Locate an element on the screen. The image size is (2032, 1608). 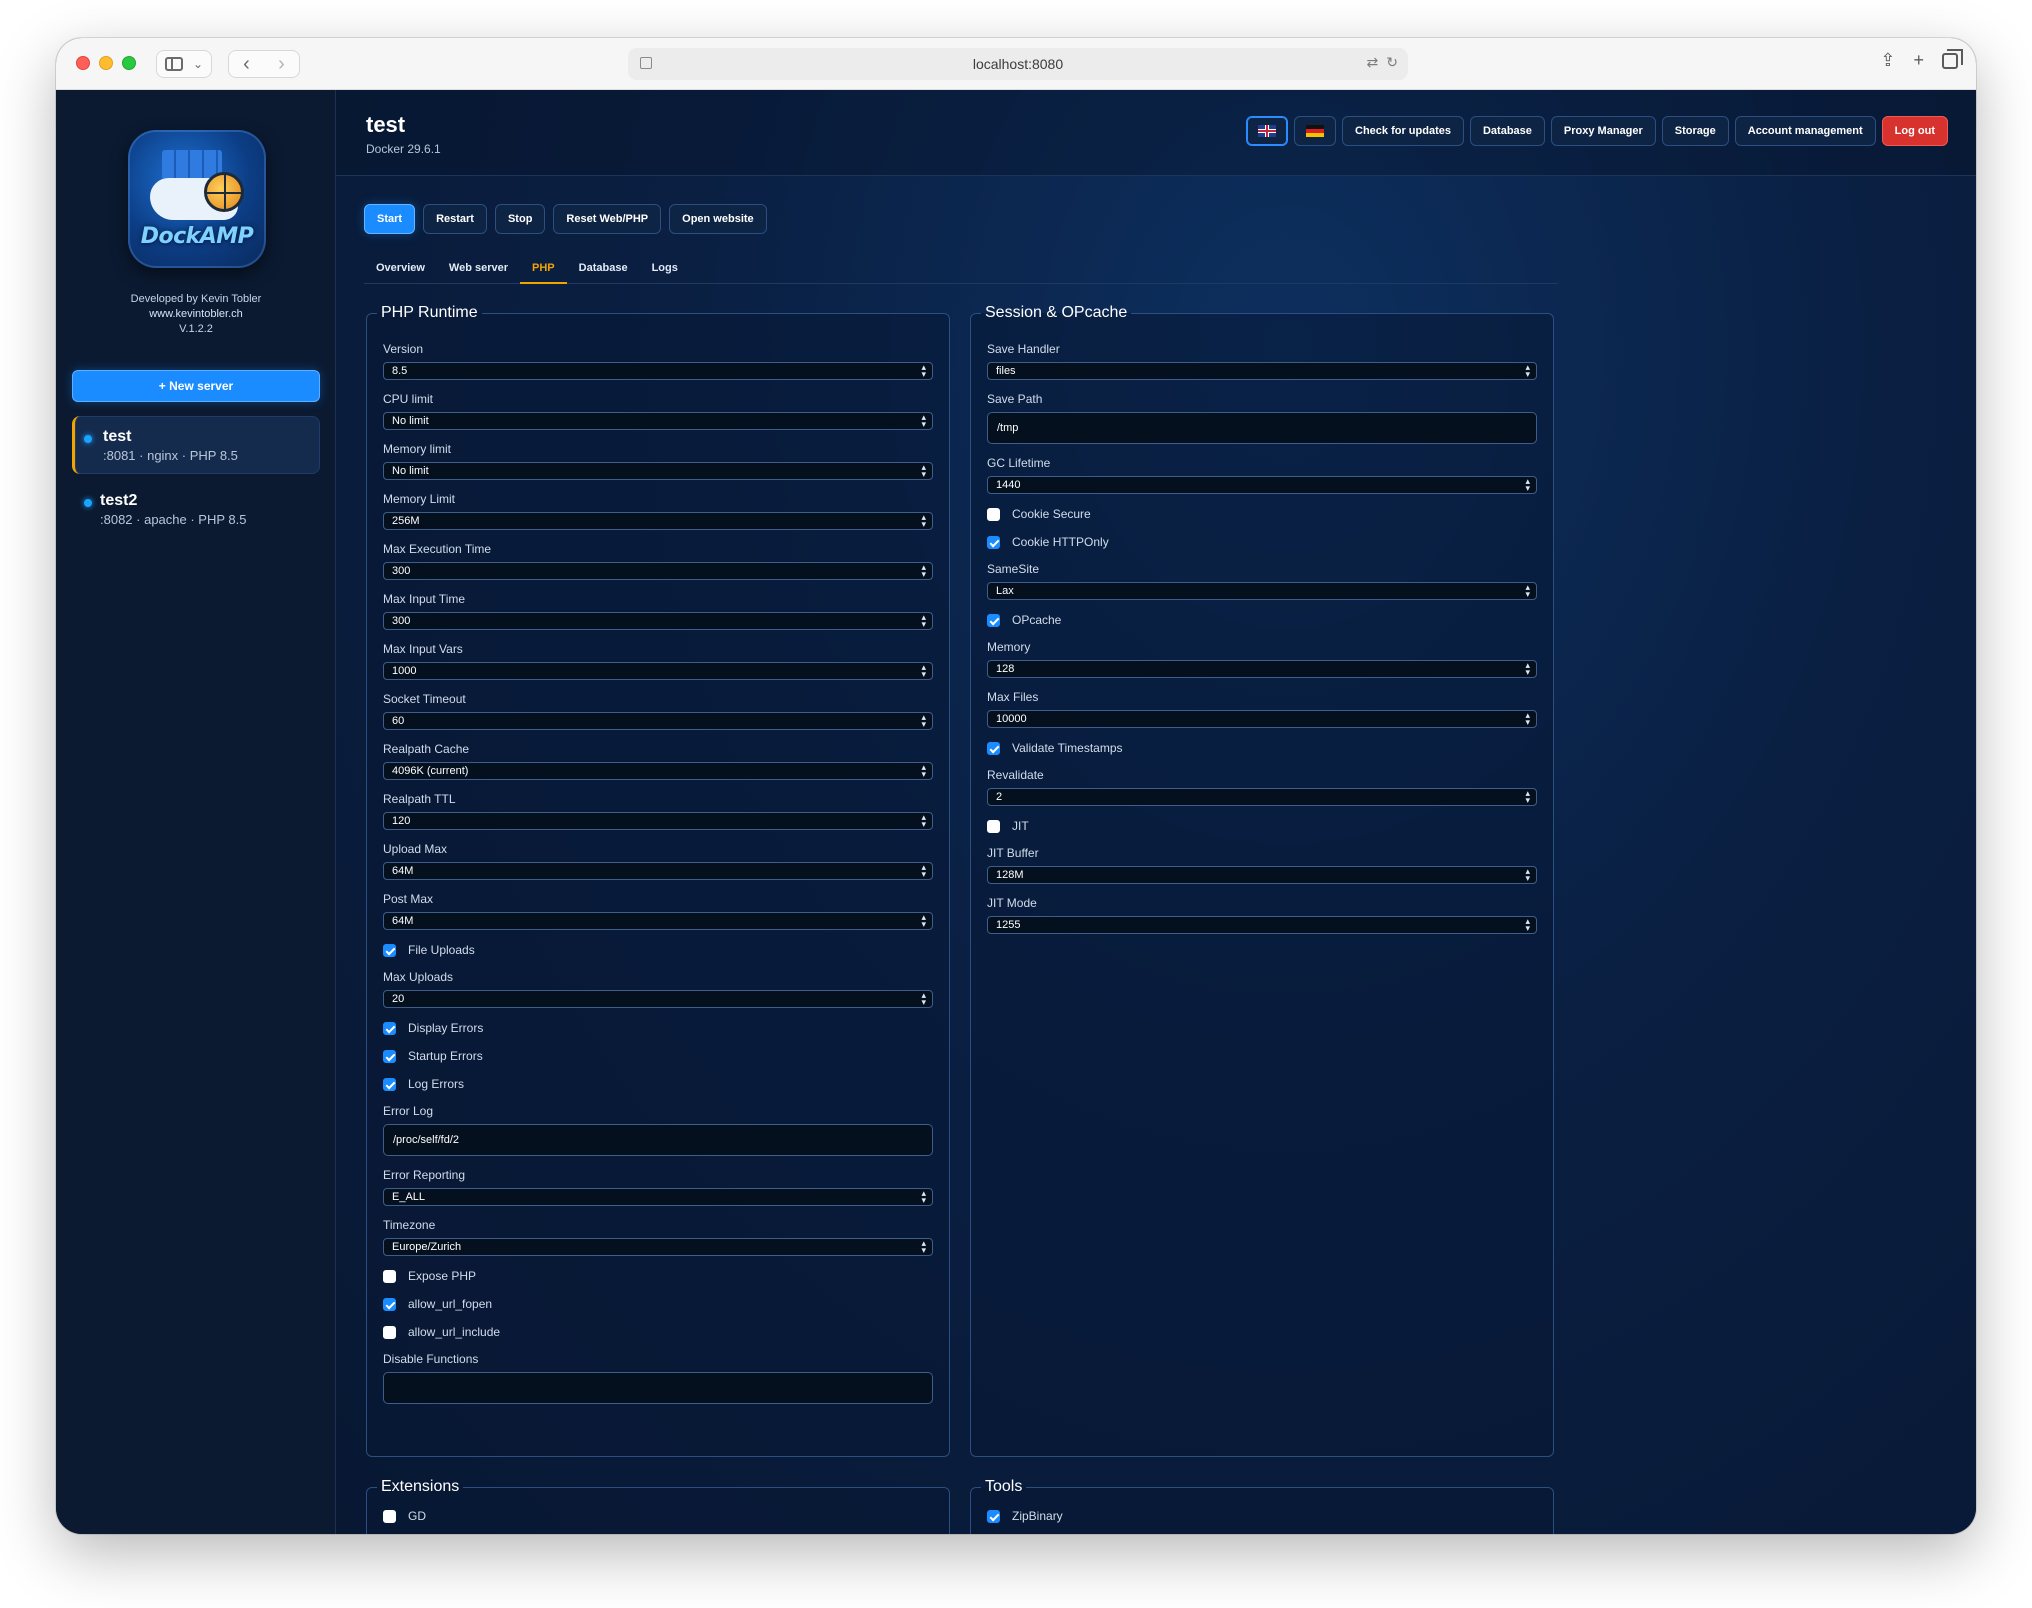
timezone-label: Timezone is located at coordinates (409, 1225).